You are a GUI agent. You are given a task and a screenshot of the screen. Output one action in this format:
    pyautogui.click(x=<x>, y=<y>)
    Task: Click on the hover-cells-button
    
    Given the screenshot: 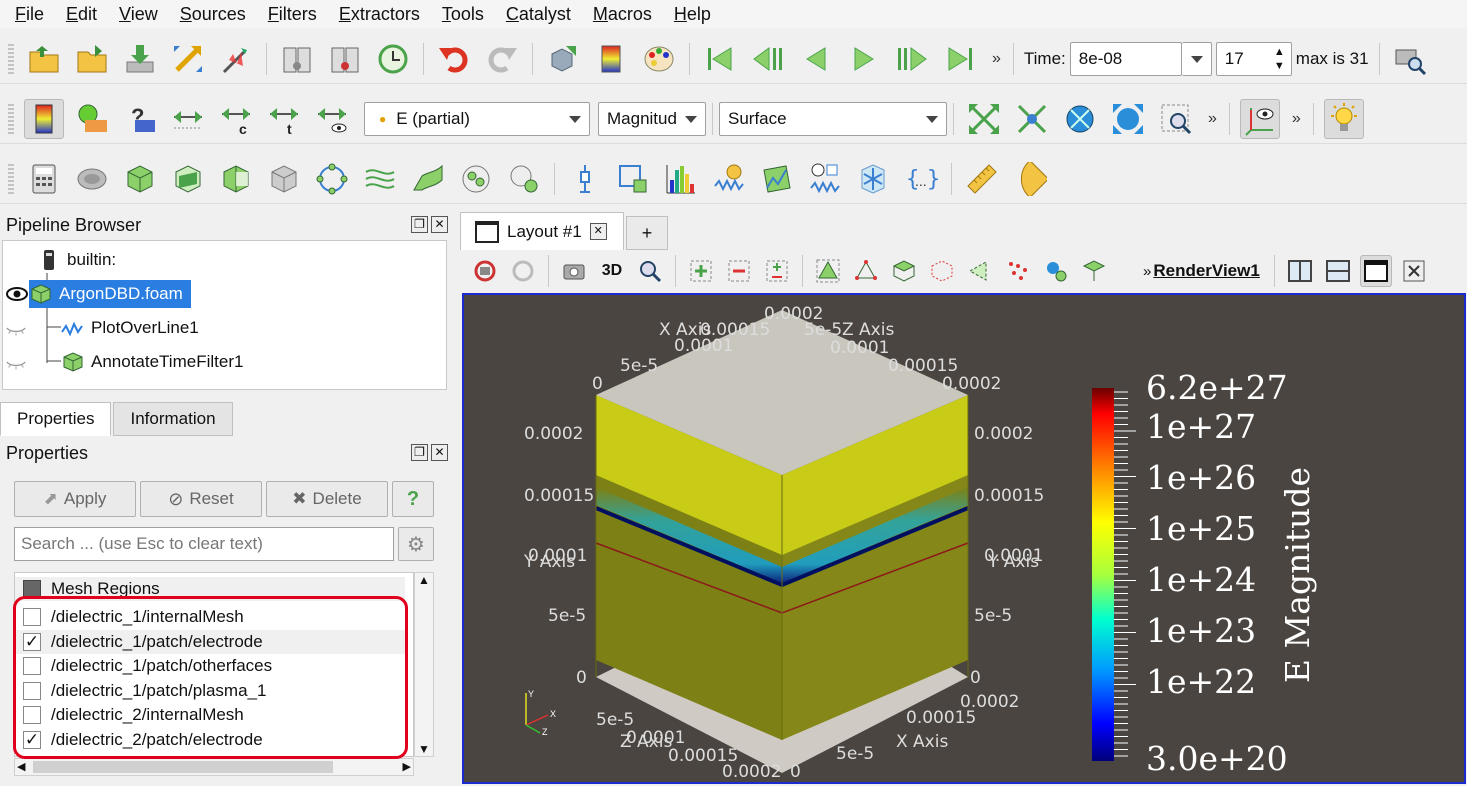 What is the action you would take?
    pyautogui.click(x=1094, y=271)
    